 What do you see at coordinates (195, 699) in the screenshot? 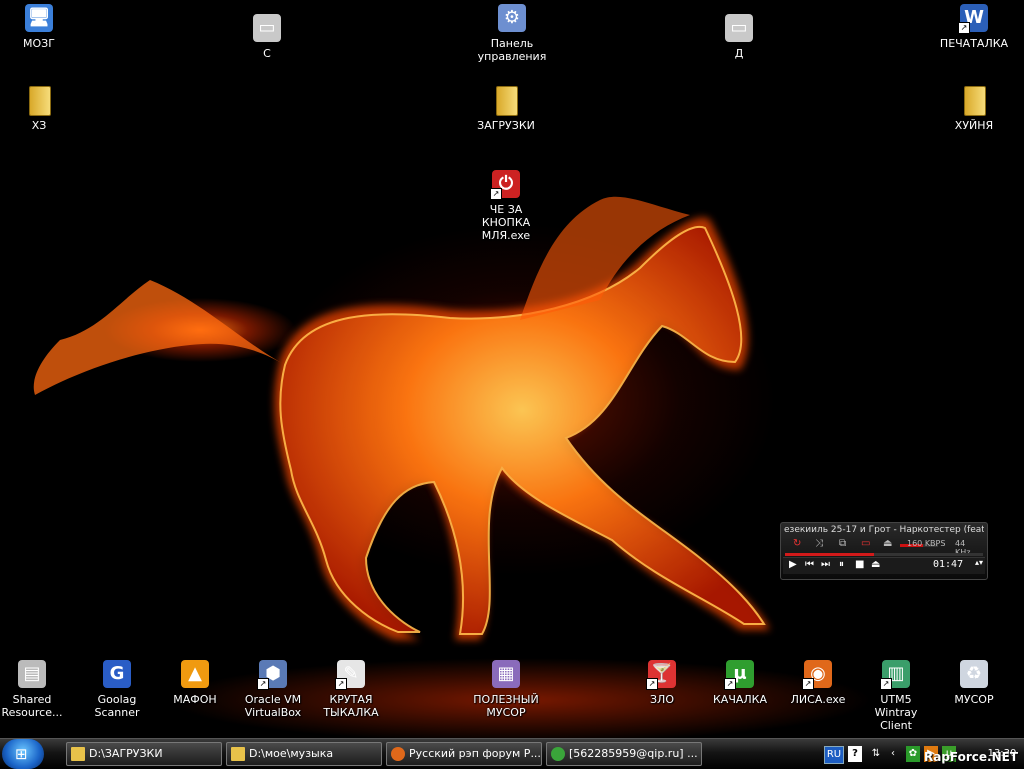
I see `desktop-icon-label: МАФОН` at bounding box center [195, 699].